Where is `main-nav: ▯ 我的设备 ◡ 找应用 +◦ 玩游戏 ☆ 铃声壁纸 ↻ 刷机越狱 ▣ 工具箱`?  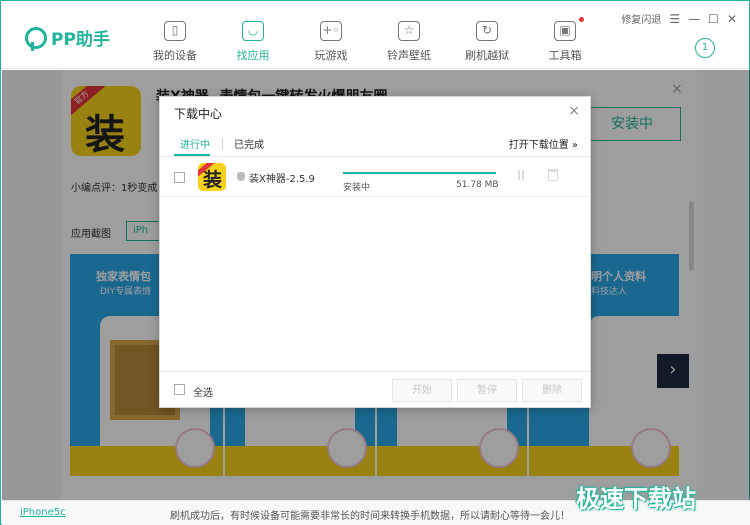 main-nav: ▯ 我的设备 ◡ 找应用 +◦ 玩游戏 ☆ 铃声壁纸 ↻ 刷机越狱 ▣ 工具箱 is located at coordinates (370, 35).